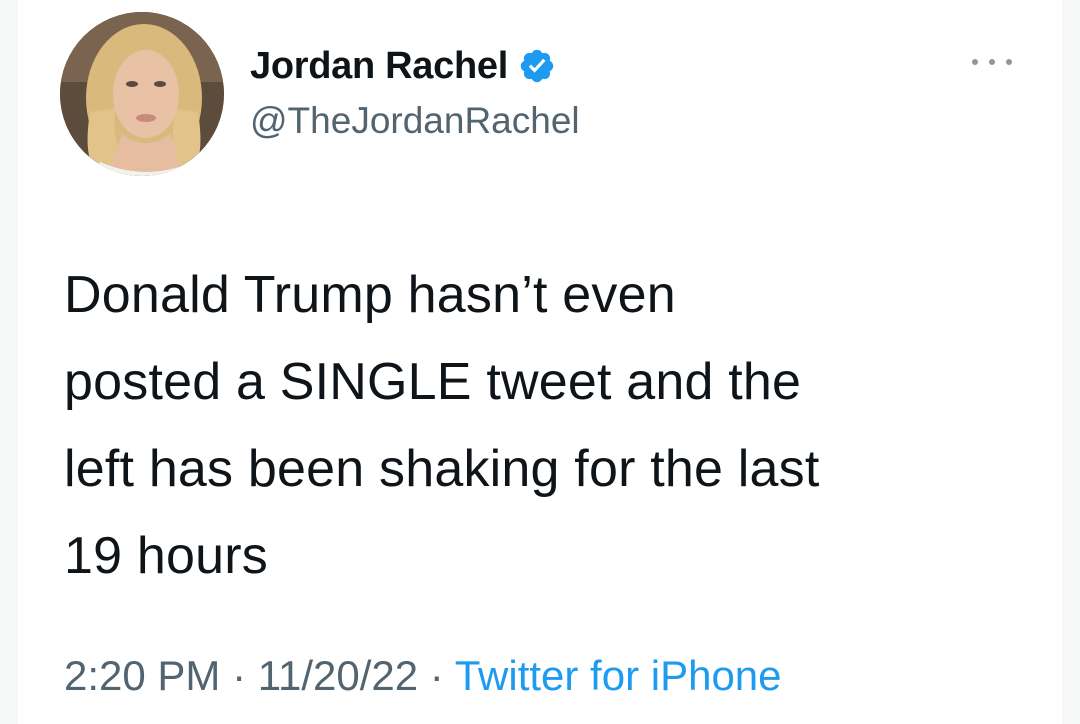 The height and width of the screenshot is (724, 1080). Describe the element at coordinates (415, 121) in the screenshot. I see `author-handle: @TheJordanRachel` at that location.